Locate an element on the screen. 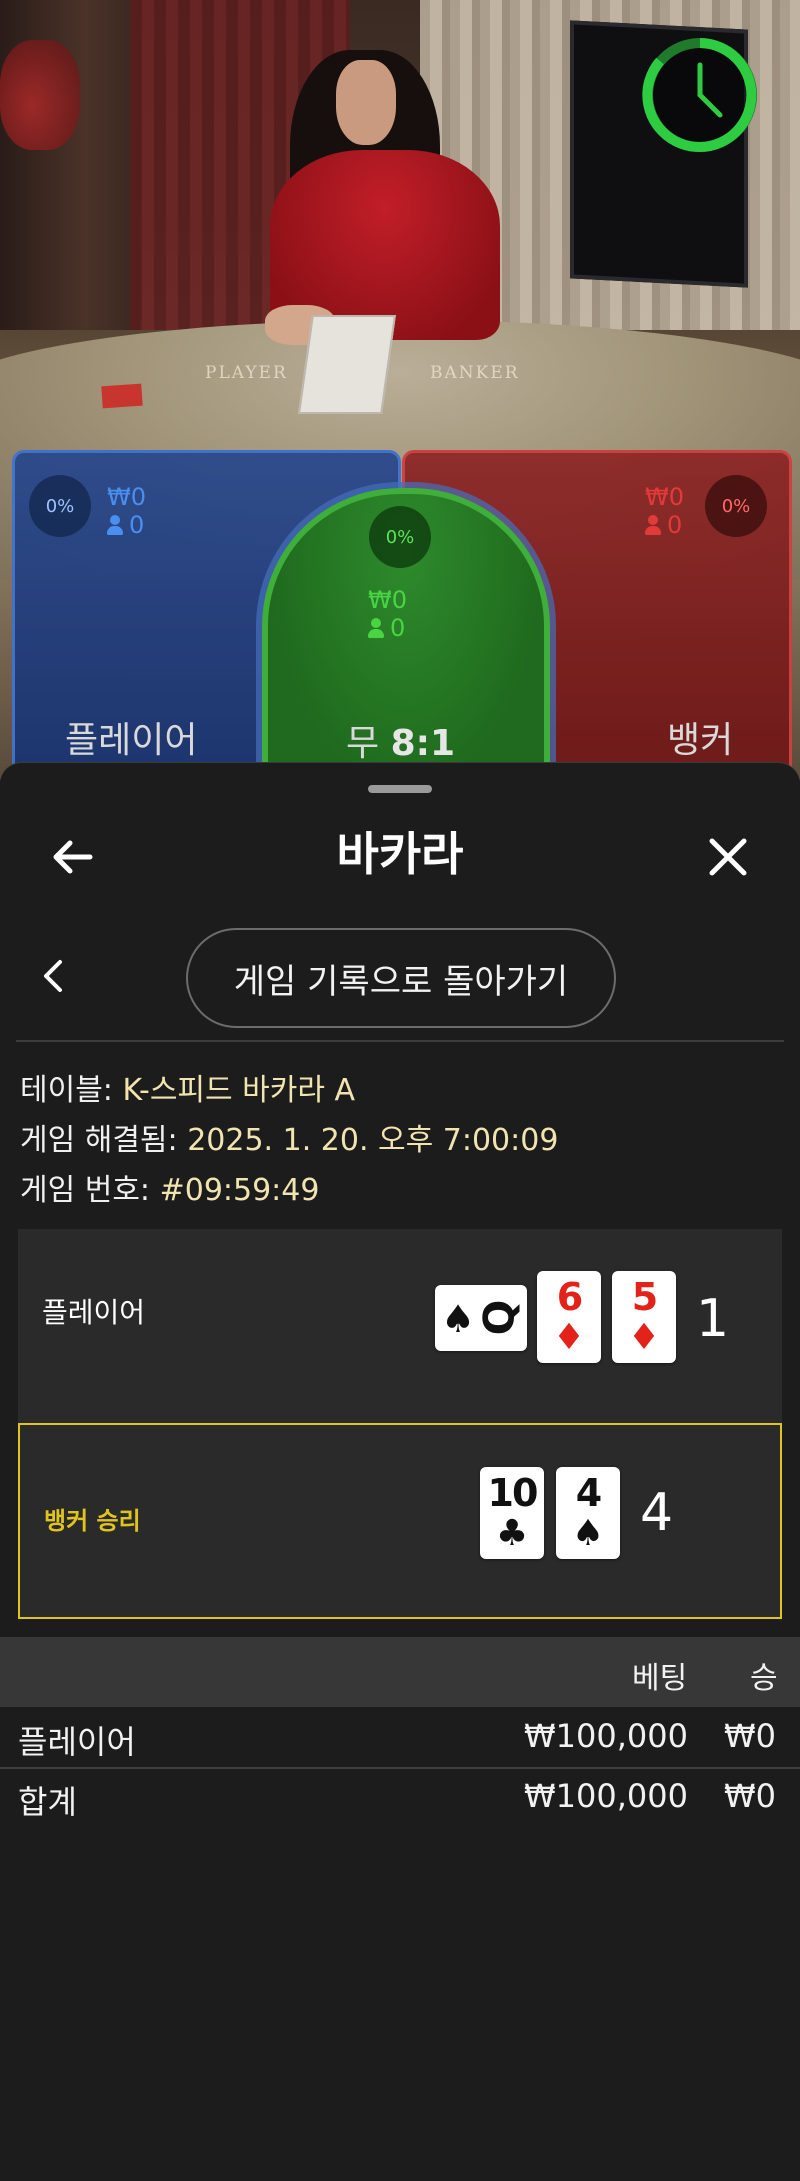  player-stats: ₩0 0 is located at coordinates (126, 511).